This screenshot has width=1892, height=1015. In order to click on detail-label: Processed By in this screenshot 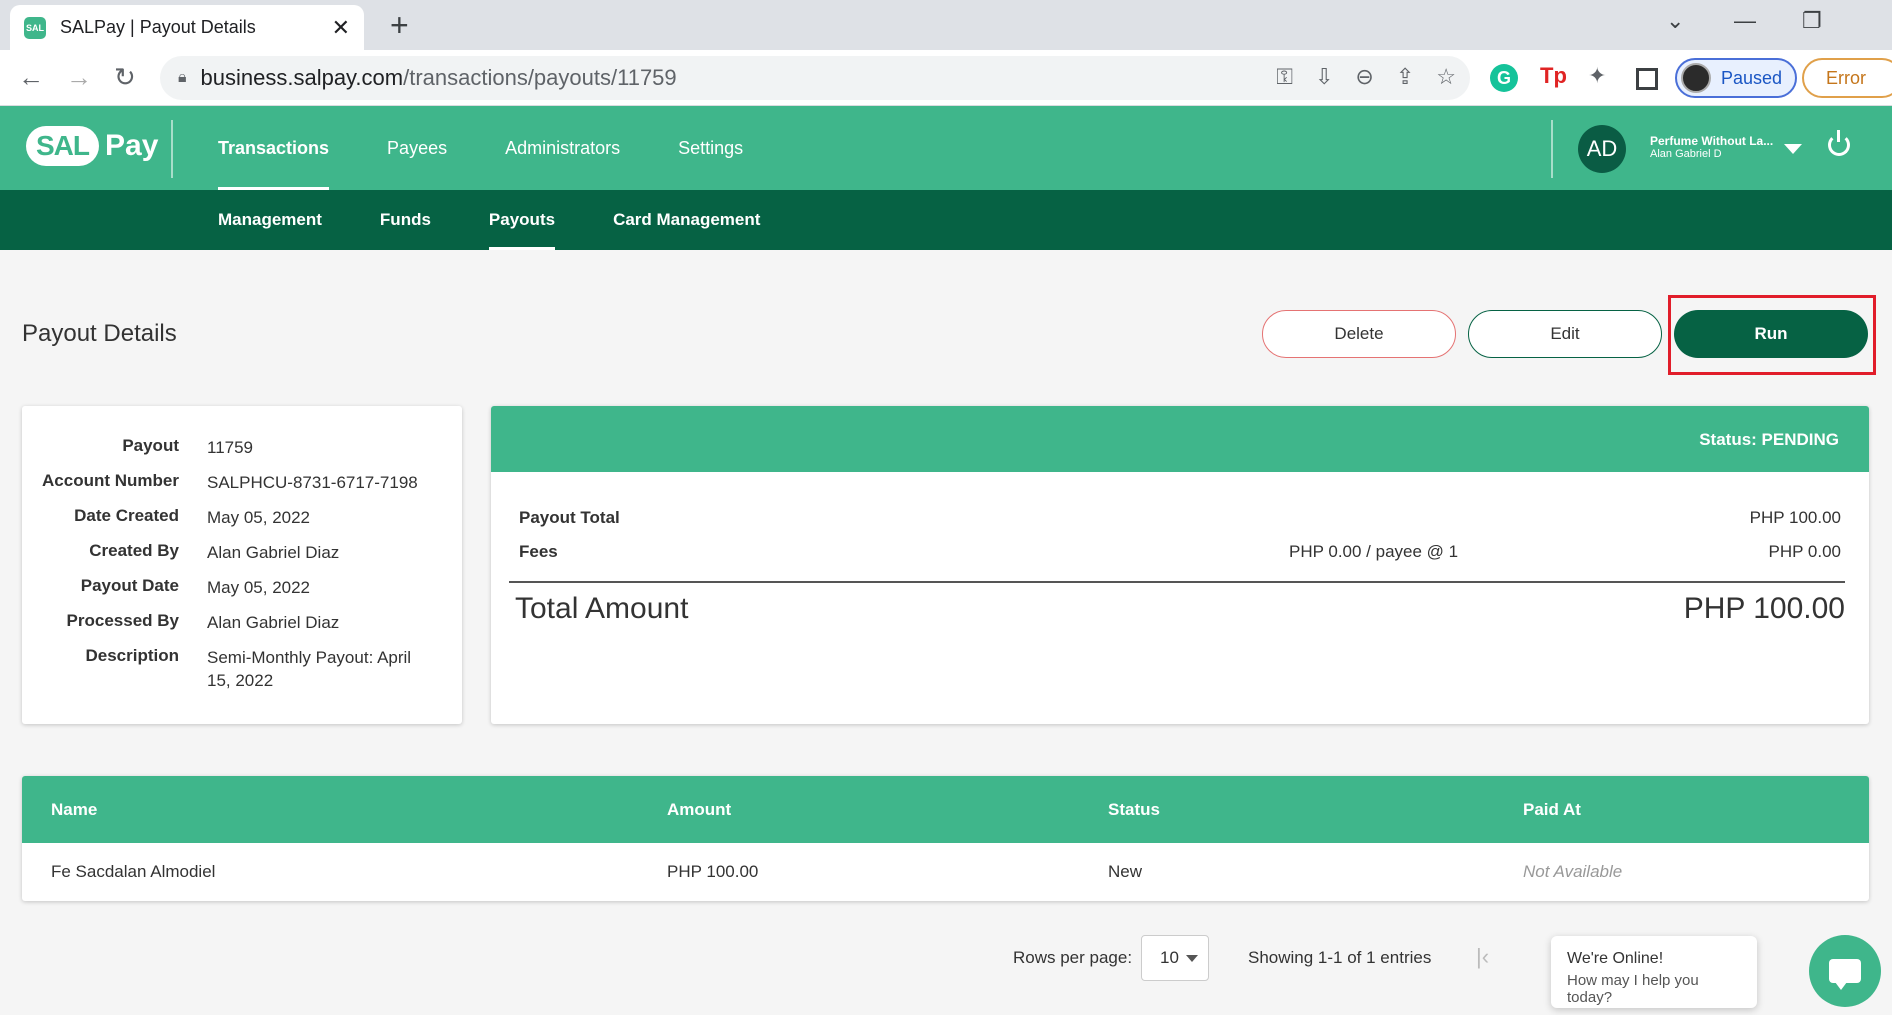, I will do `click(122, 620)`.